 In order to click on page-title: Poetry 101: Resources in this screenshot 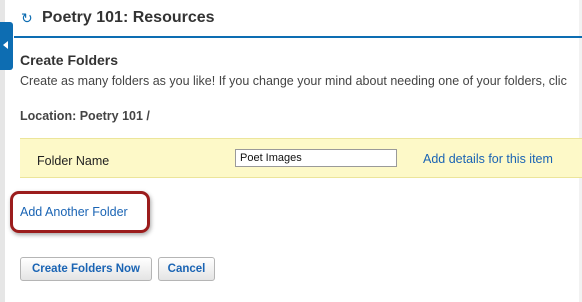, I will do `click(128, 17)`.